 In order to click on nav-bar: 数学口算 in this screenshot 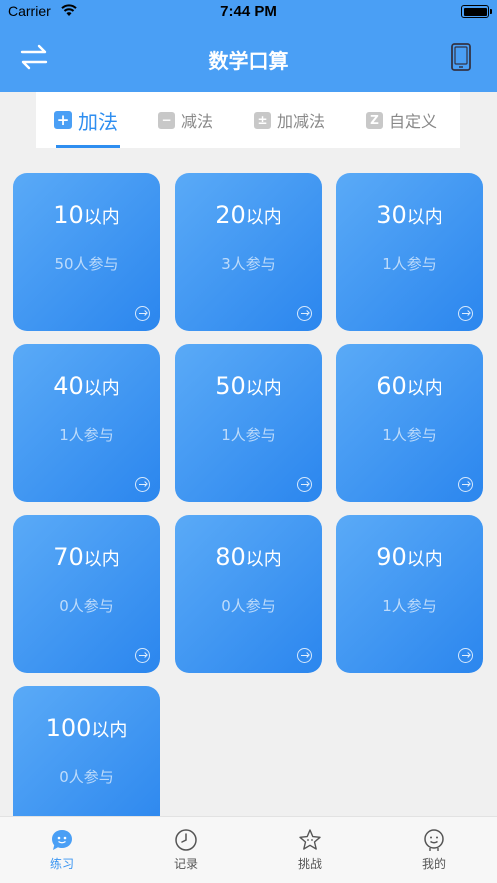, I will do `click(248, 58)`.